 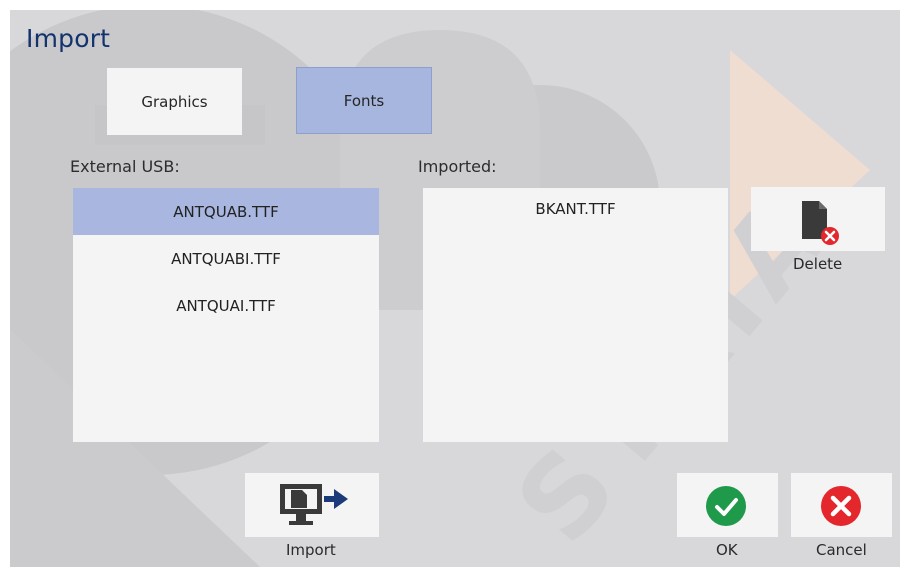 I want to click on external-usb-label: External USB:, so click(x=125, y=166).